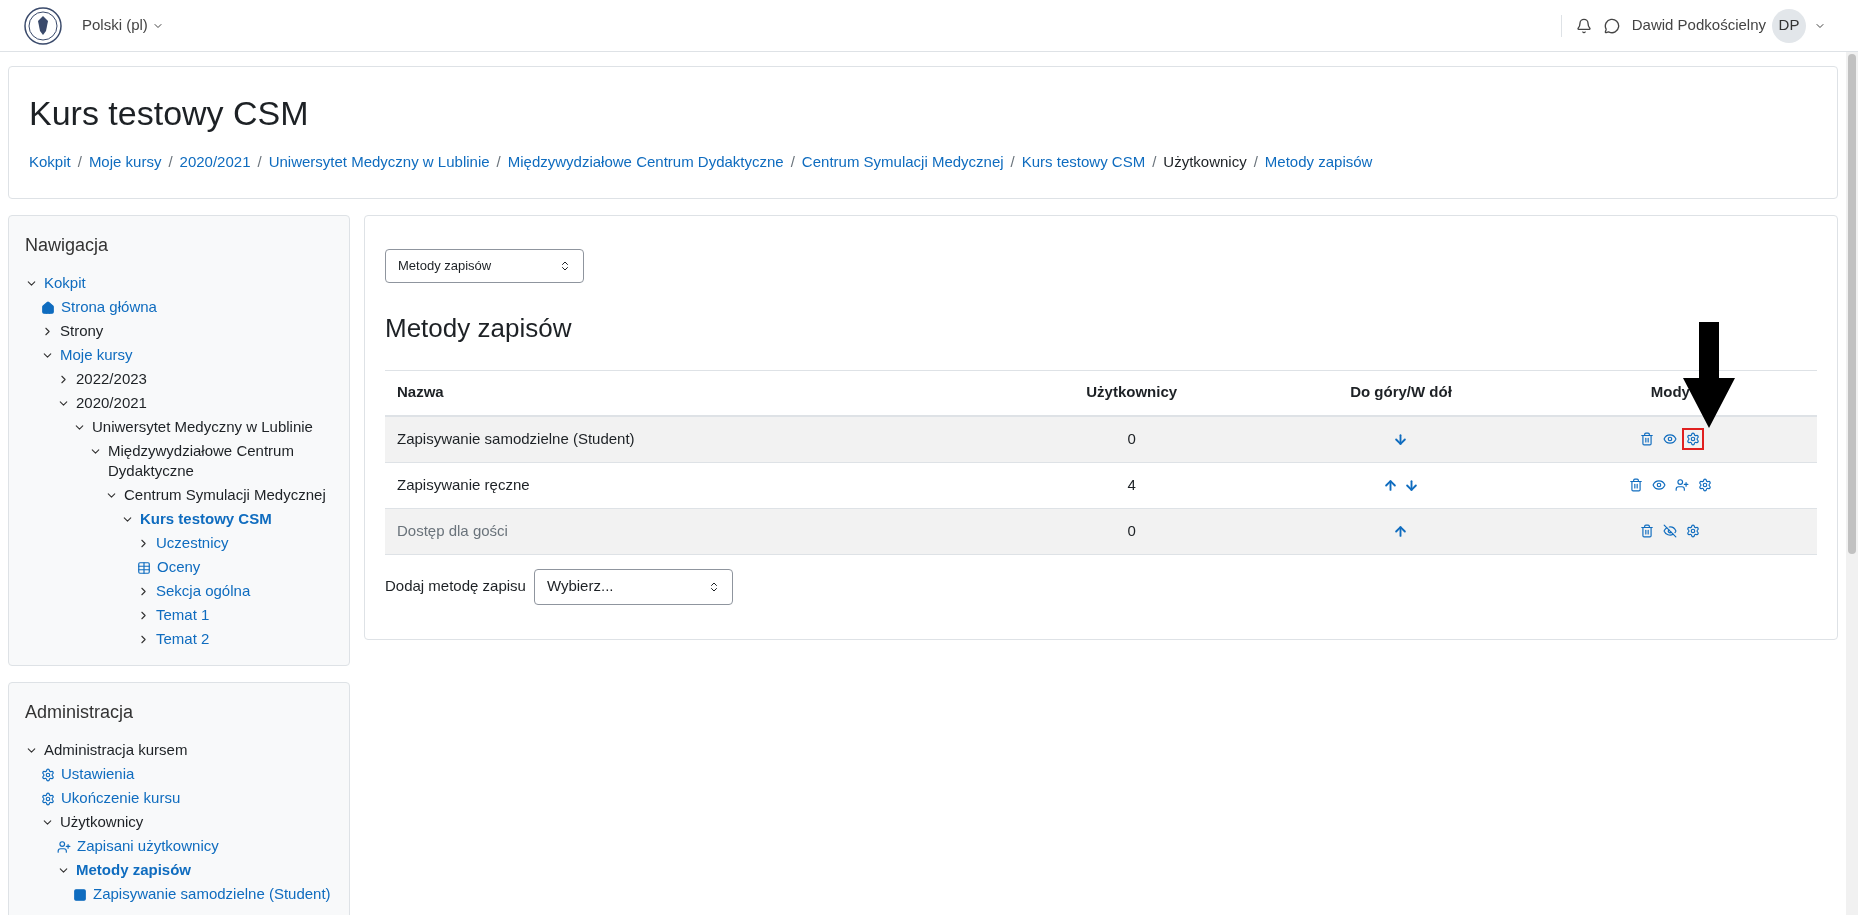 Image resolution: width=1858 pixels, height=915 pixels. What do you see at coordinates (220, 460) in the screenshot?
I see `nav-item: Międzywydziałowe Centrum Dydaktyczne` at bounding box center [220, 460].